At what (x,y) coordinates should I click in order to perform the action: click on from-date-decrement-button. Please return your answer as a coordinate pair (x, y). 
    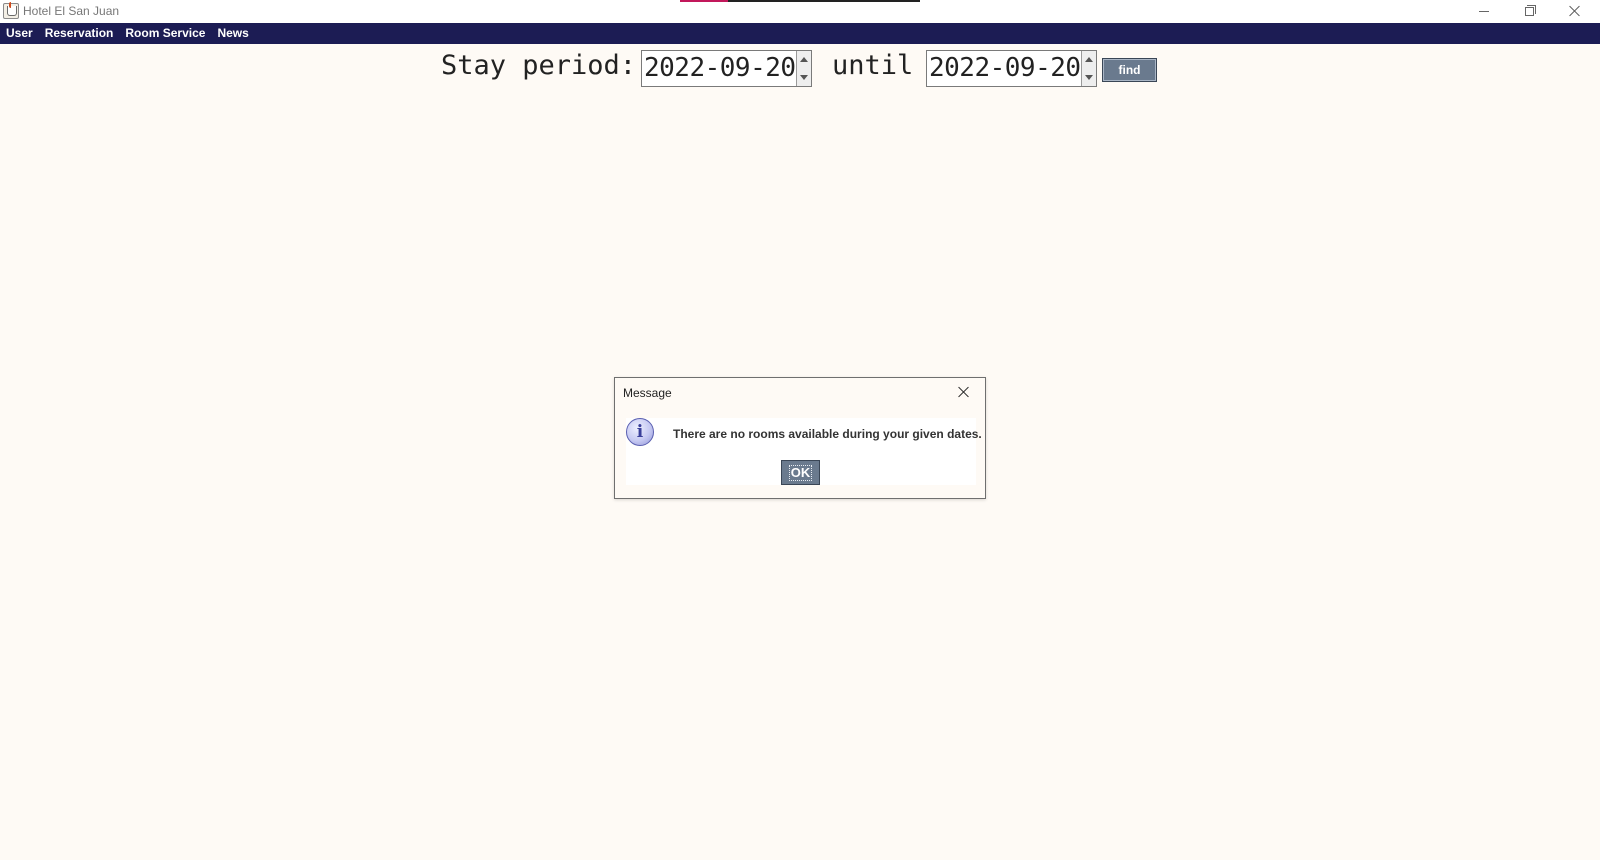
    Looking at the image, I should click on (803, 77).